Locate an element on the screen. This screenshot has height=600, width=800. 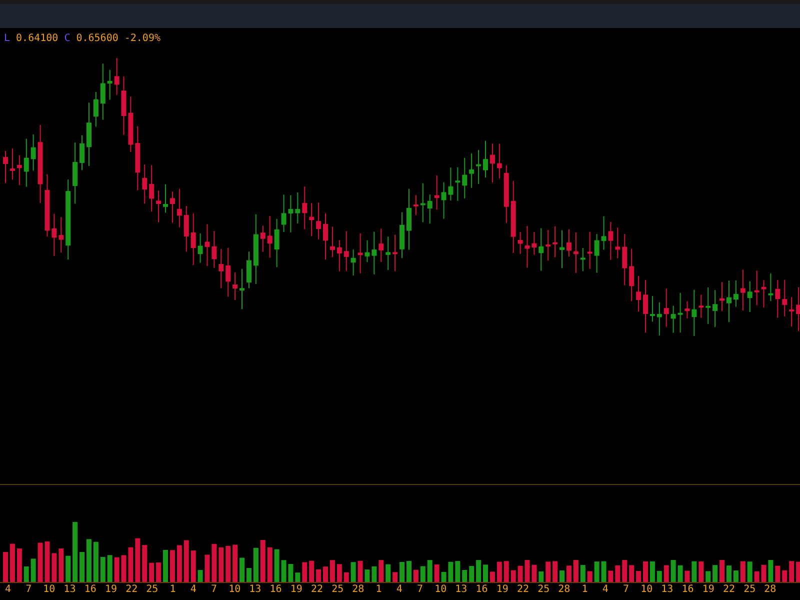
legend-label: C is located at coordinates (67, 38).